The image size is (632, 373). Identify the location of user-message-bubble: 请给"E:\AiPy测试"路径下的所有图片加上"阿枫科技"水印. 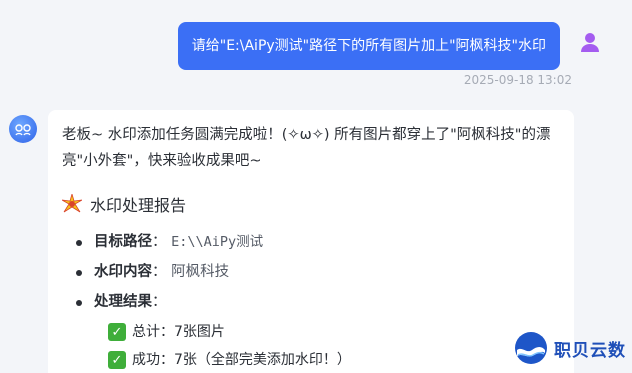
(368, 46).